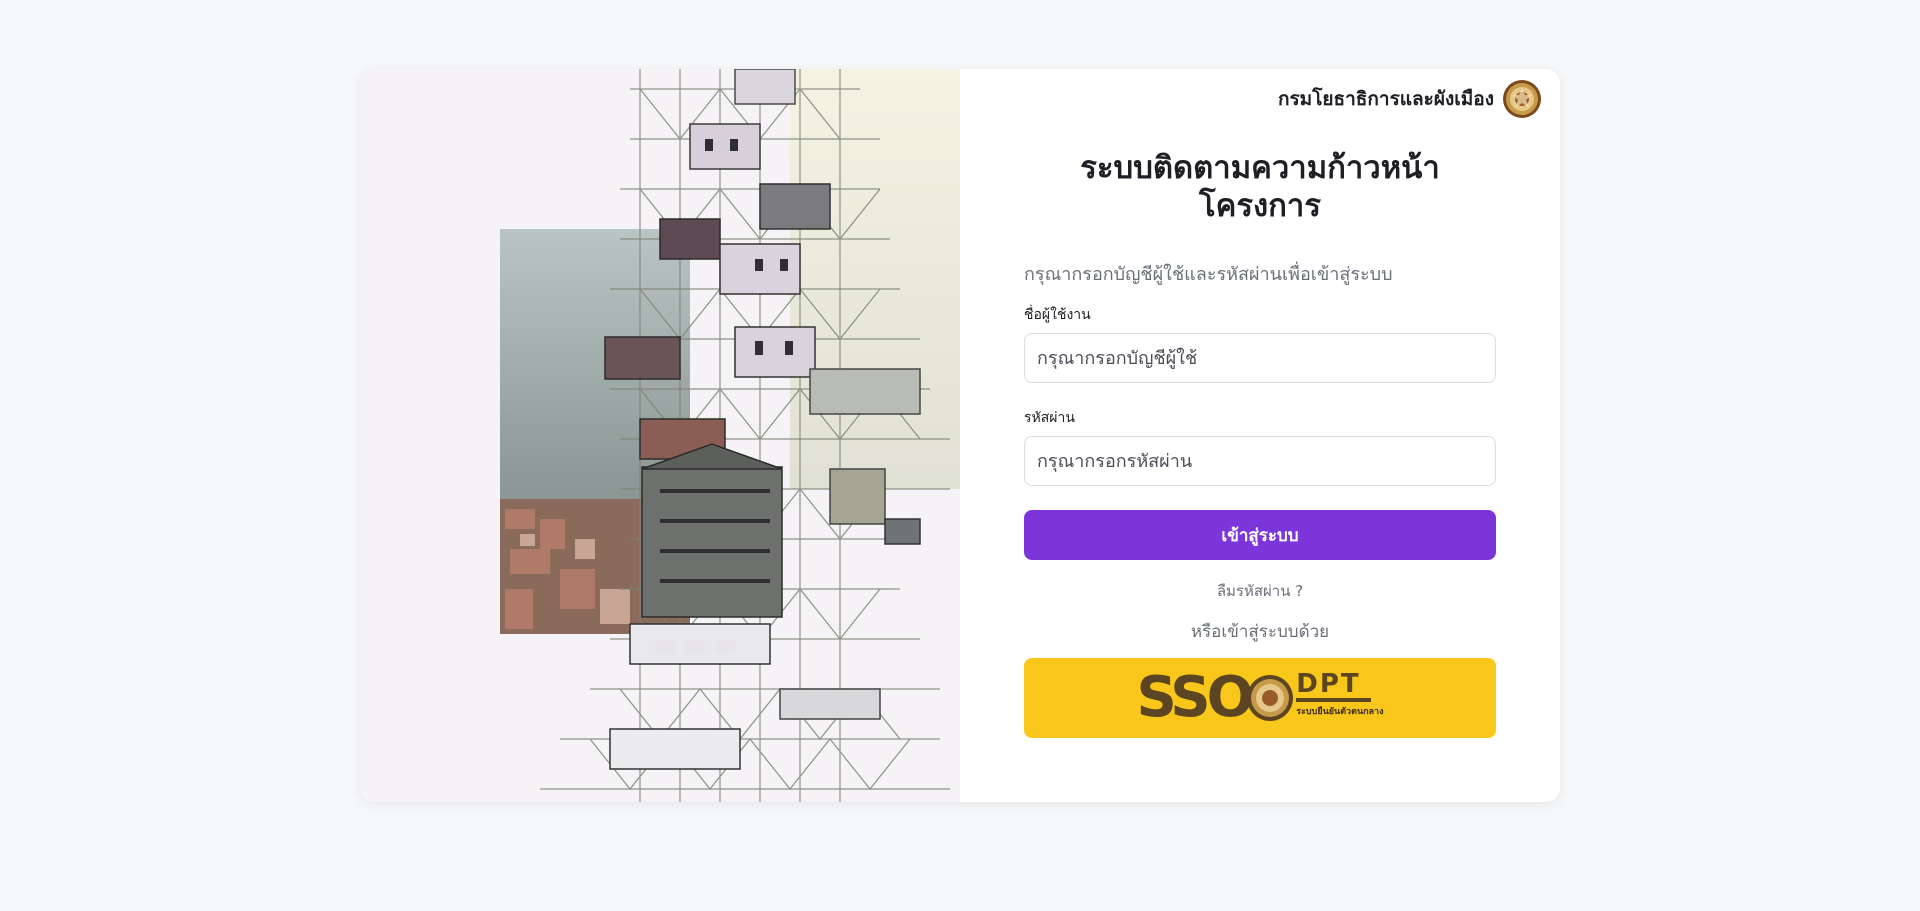  Describe the element at coordinates (1260, 461) in the screenshot. I see `password-input` at that location.